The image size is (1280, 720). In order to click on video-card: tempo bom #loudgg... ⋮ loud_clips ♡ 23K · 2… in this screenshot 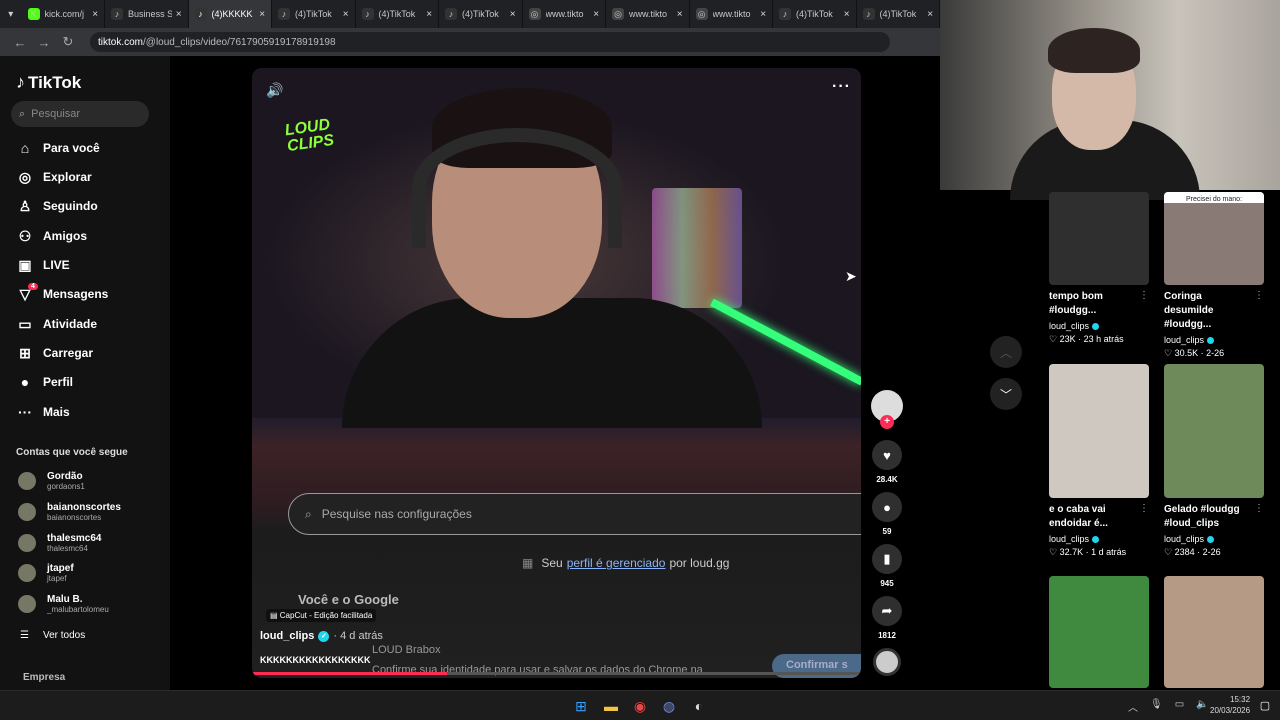, I will do `click(1099, 268)`.